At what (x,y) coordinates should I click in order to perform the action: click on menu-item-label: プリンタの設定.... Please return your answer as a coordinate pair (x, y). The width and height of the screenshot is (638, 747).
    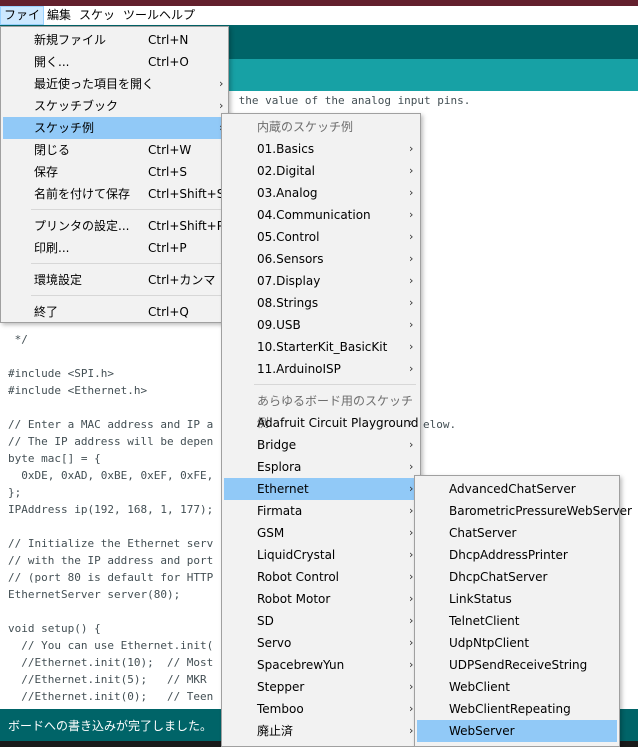
    Looking at the image, I should click on (82, 226).